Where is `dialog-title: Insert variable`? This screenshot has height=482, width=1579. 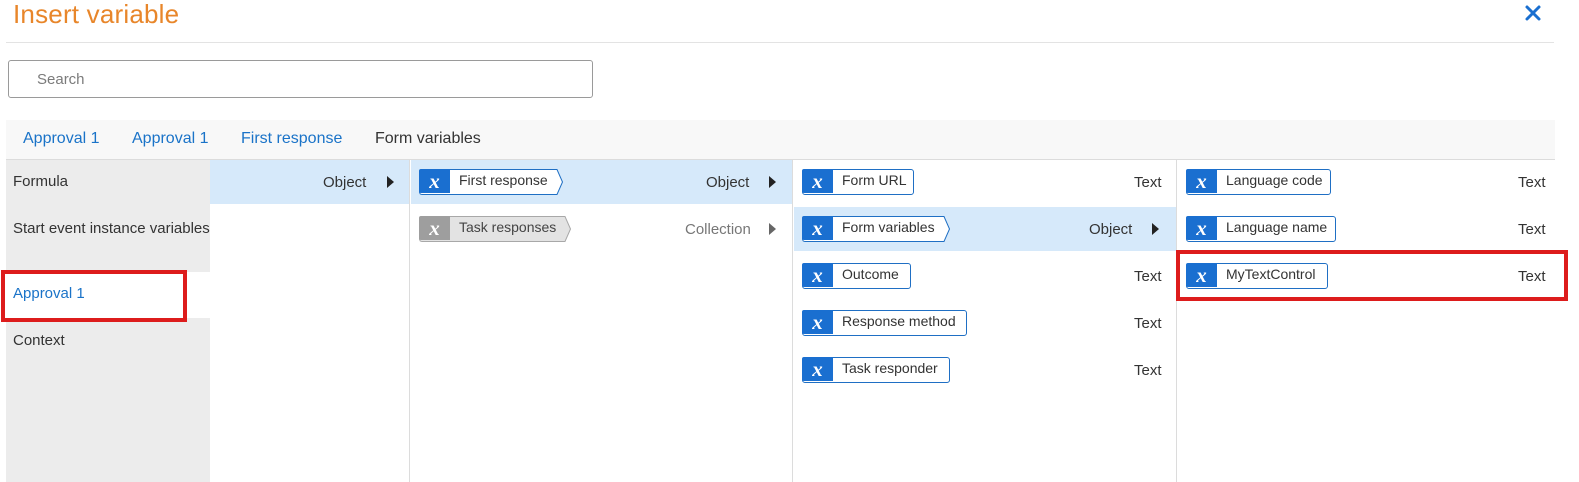 dialog-title: Insert variable is located at coordinates (96, 14).